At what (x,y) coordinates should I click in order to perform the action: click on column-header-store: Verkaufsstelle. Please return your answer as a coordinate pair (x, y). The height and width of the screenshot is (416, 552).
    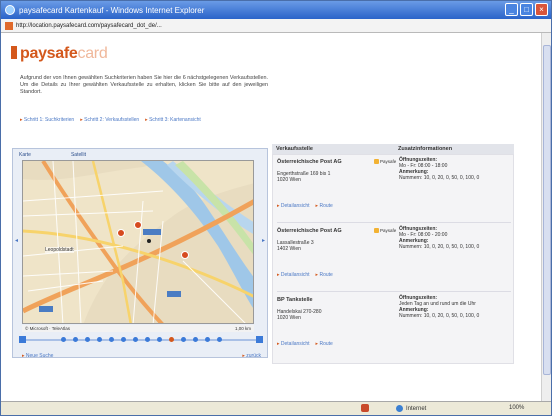
    Looking at the image, I should click on (294, 149).